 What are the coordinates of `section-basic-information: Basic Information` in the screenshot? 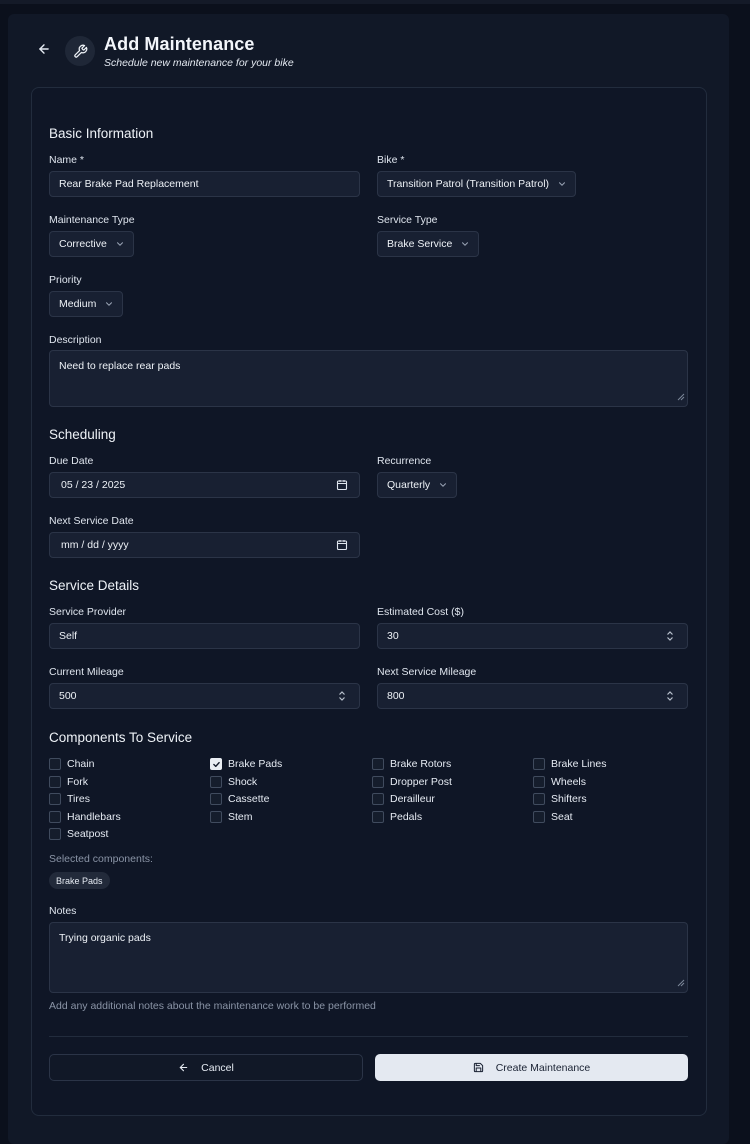 It's located at (101, 133).